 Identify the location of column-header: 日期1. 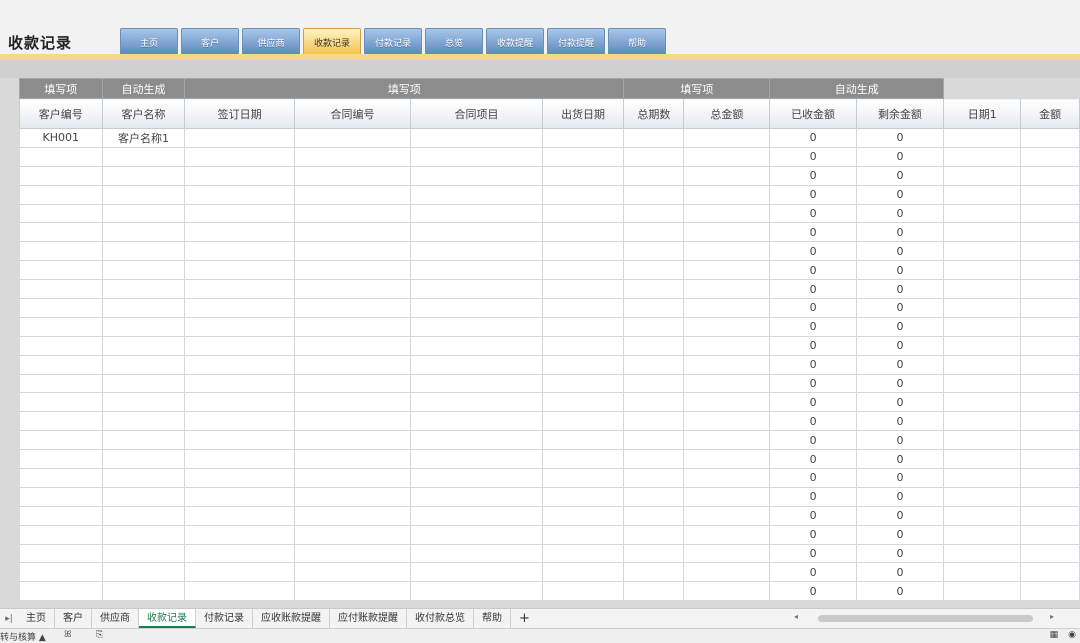
(982, 113).